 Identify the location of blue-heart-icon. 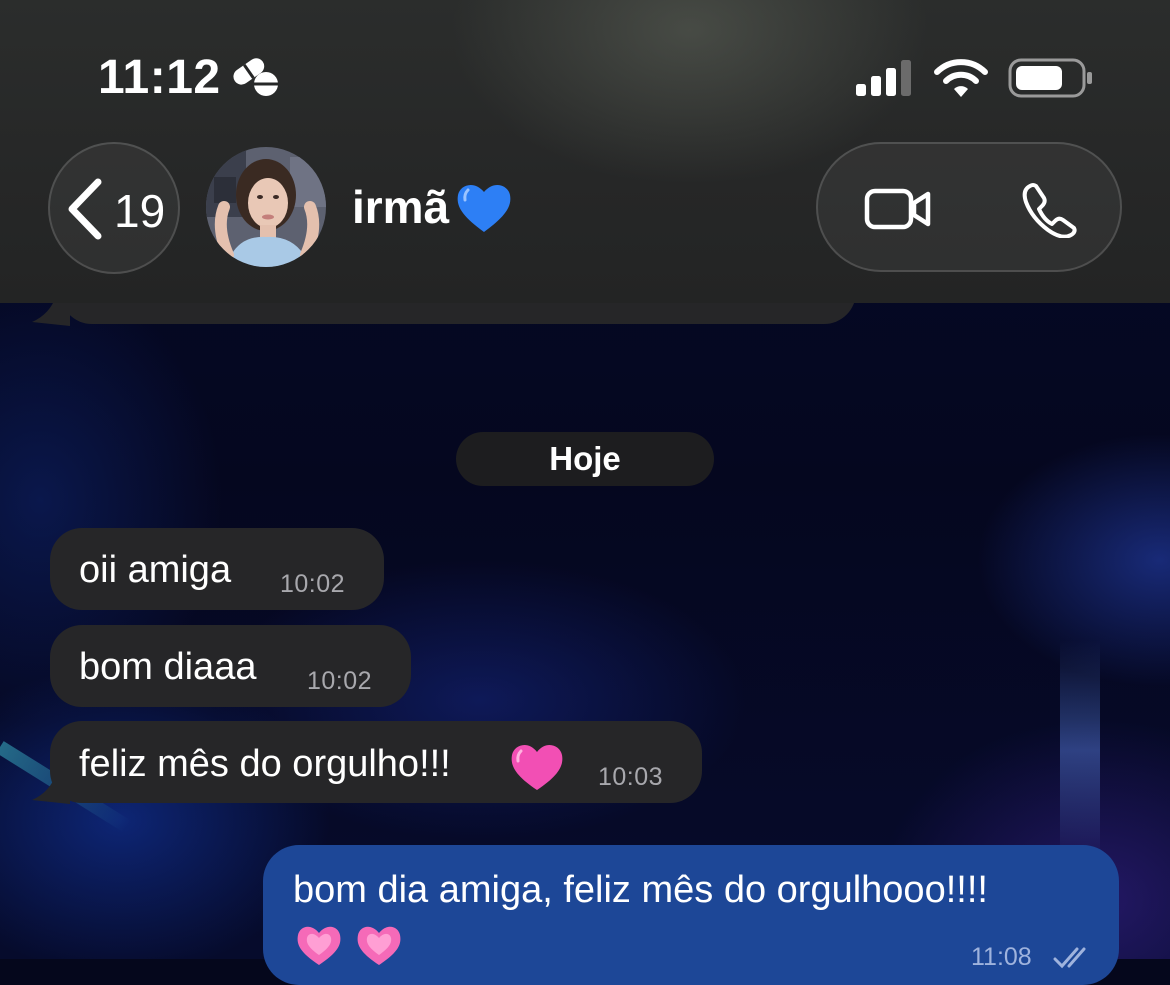
(484, 208).